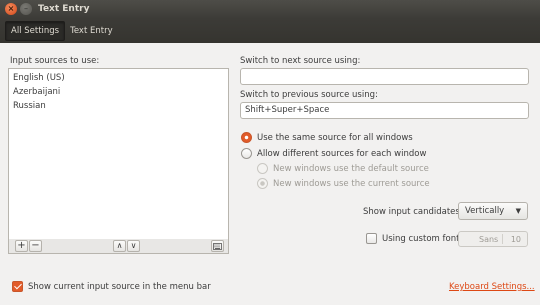 Image resolution: width=540 pixels, height=305 pixels. Describe the element at coordinates (118, 92) in the screenshot. I see `list-item: Azerbaijani` at that location.